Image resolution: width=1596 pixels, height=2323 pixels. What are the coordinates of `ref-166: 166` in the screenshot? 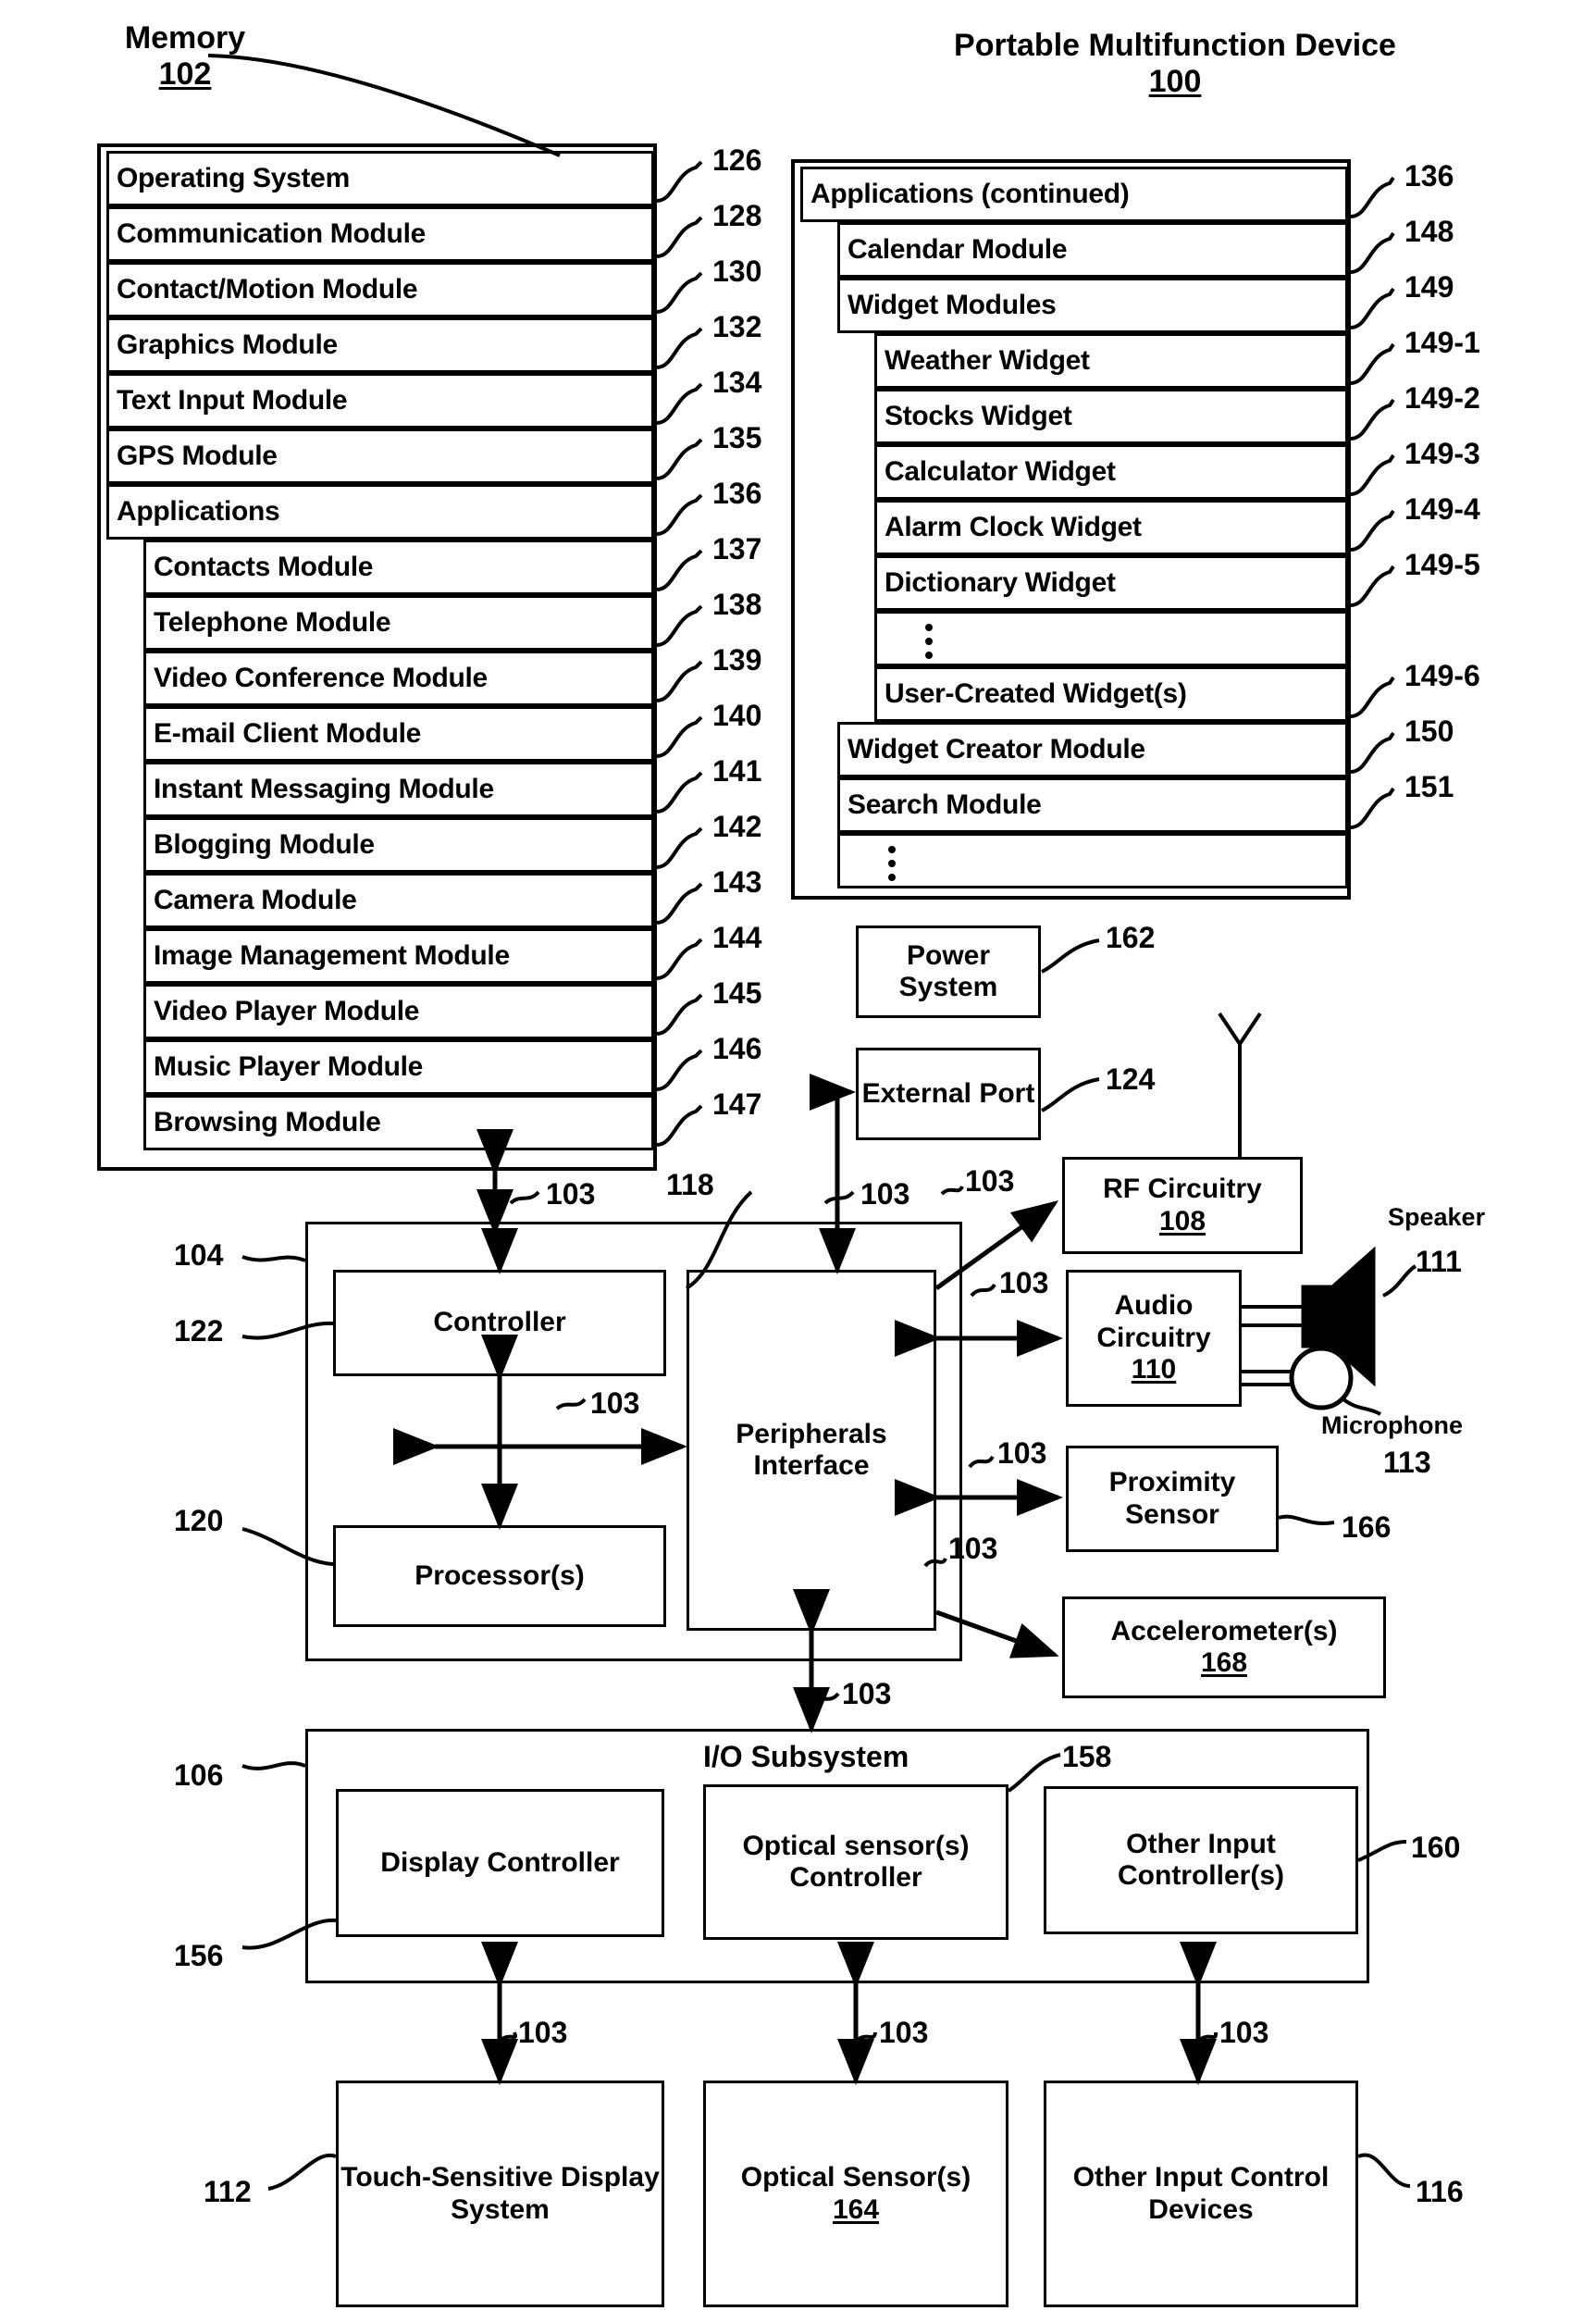 It's located at (1367, 1527).